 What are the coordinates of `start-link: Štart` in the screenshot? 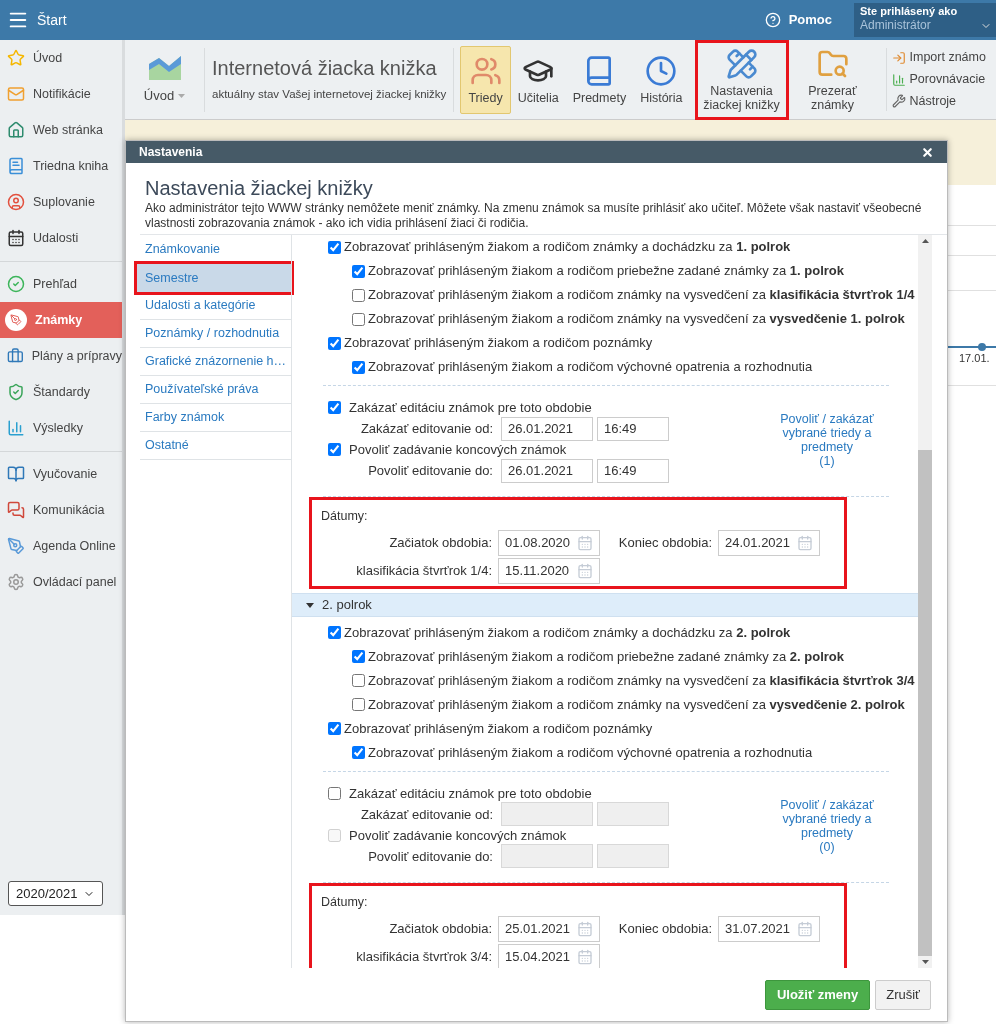 It's located at (52, 20).